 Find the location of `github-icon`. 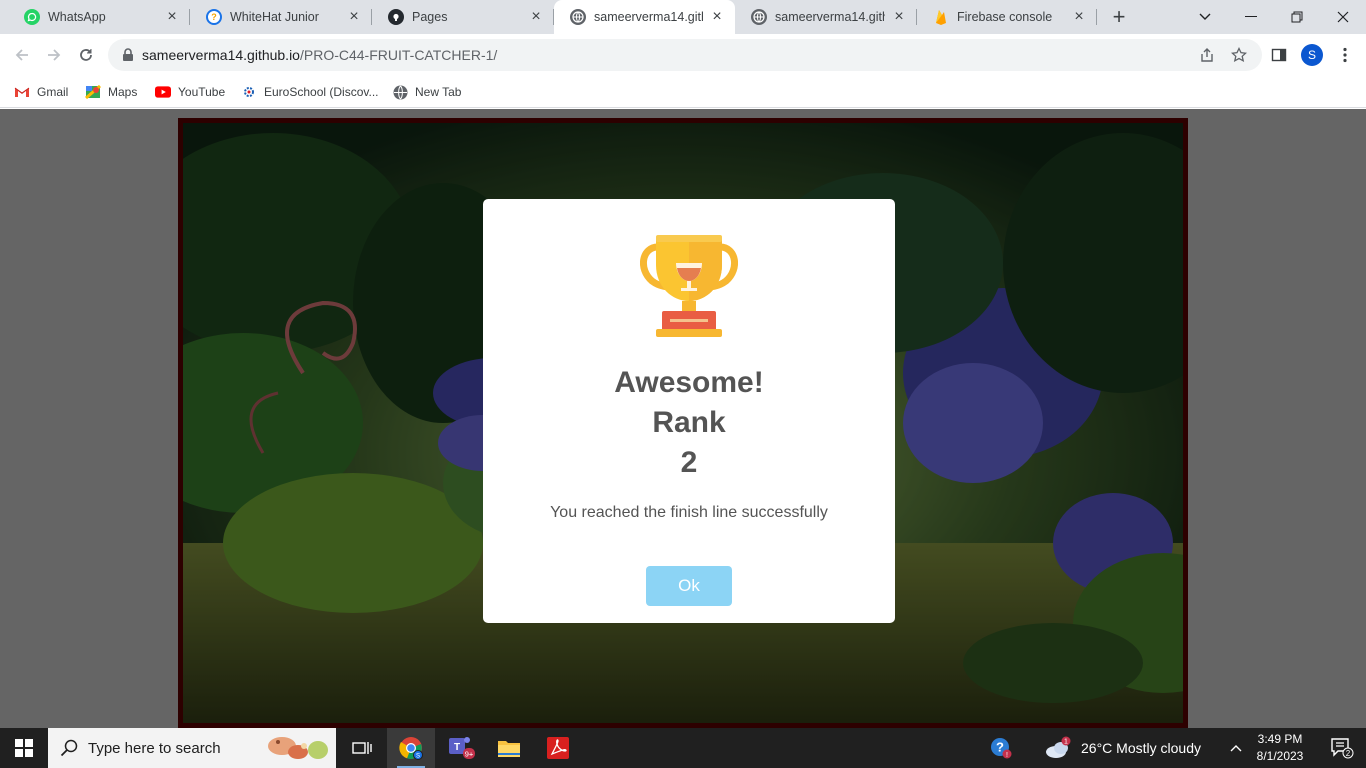

github-icon is located at coordinates (396, 17).